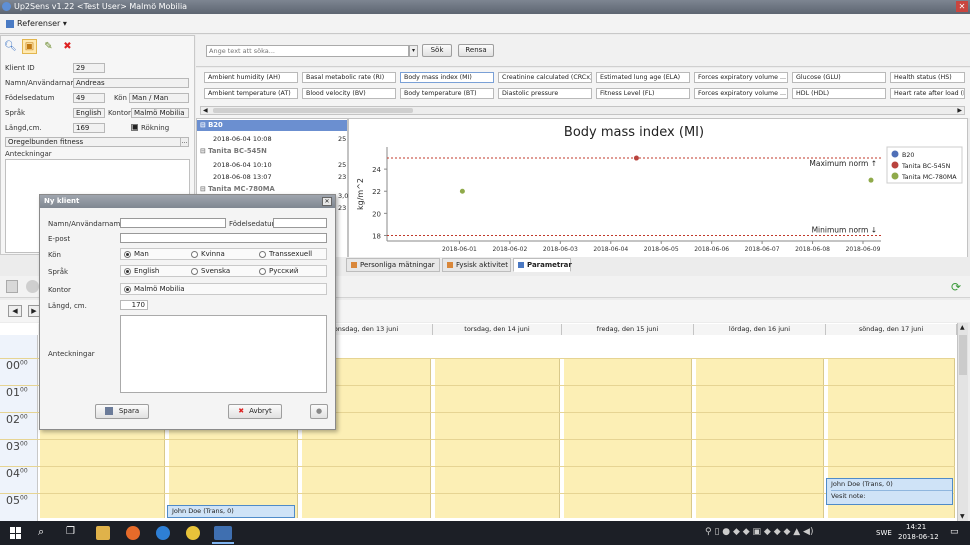 This screenshot has width=970, height=545. What do you see at coordinates (122, 411) in the screenshot?
I see `dlg-save-button: Spara` at bounding box center [122, 411].